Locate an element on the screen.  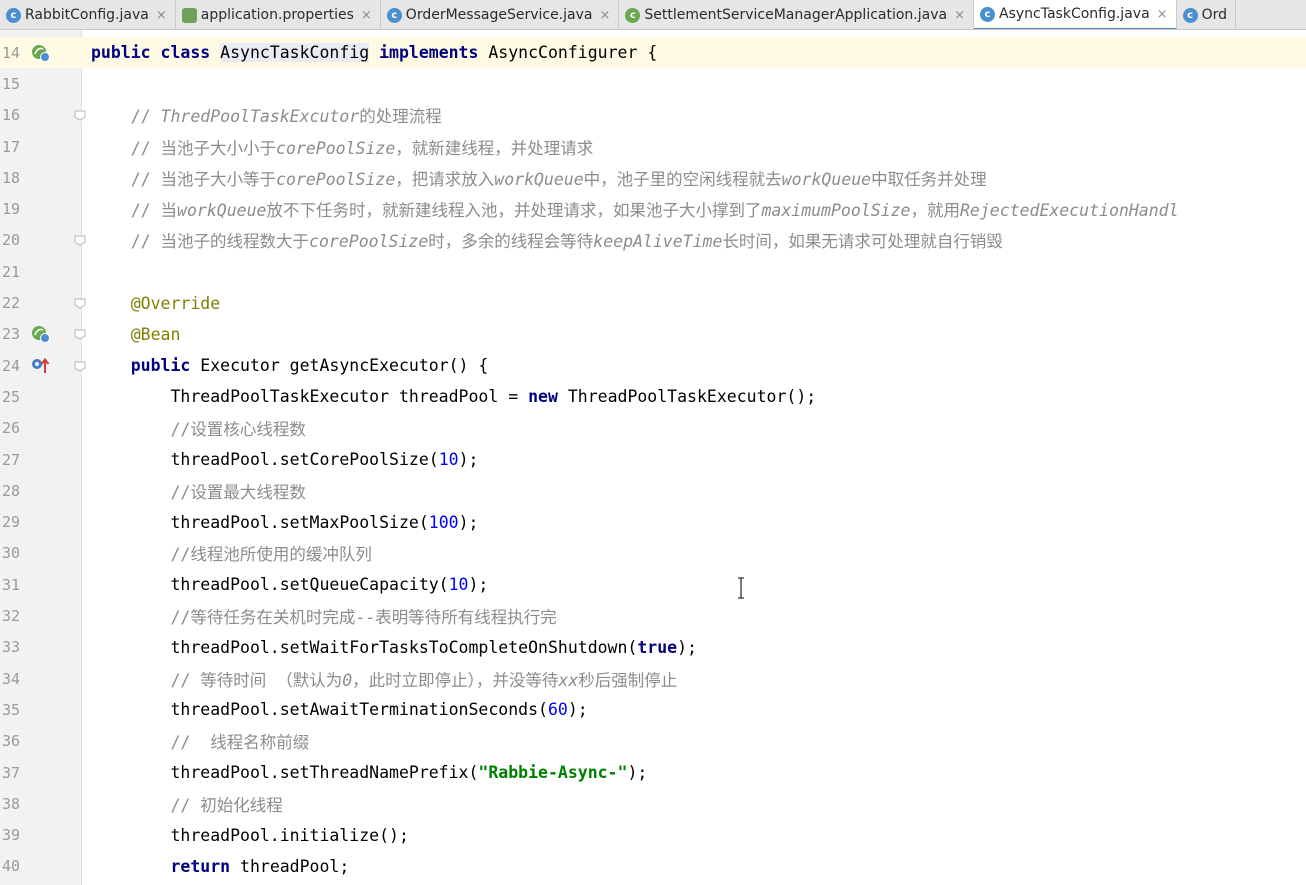
line-number: 37 is located at coordinates (11, 772).